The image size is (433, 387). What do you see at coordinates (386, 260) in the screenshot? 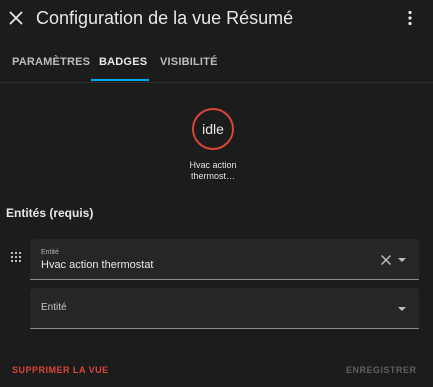
I see `clear-icon` at bounding box center [386, 260].